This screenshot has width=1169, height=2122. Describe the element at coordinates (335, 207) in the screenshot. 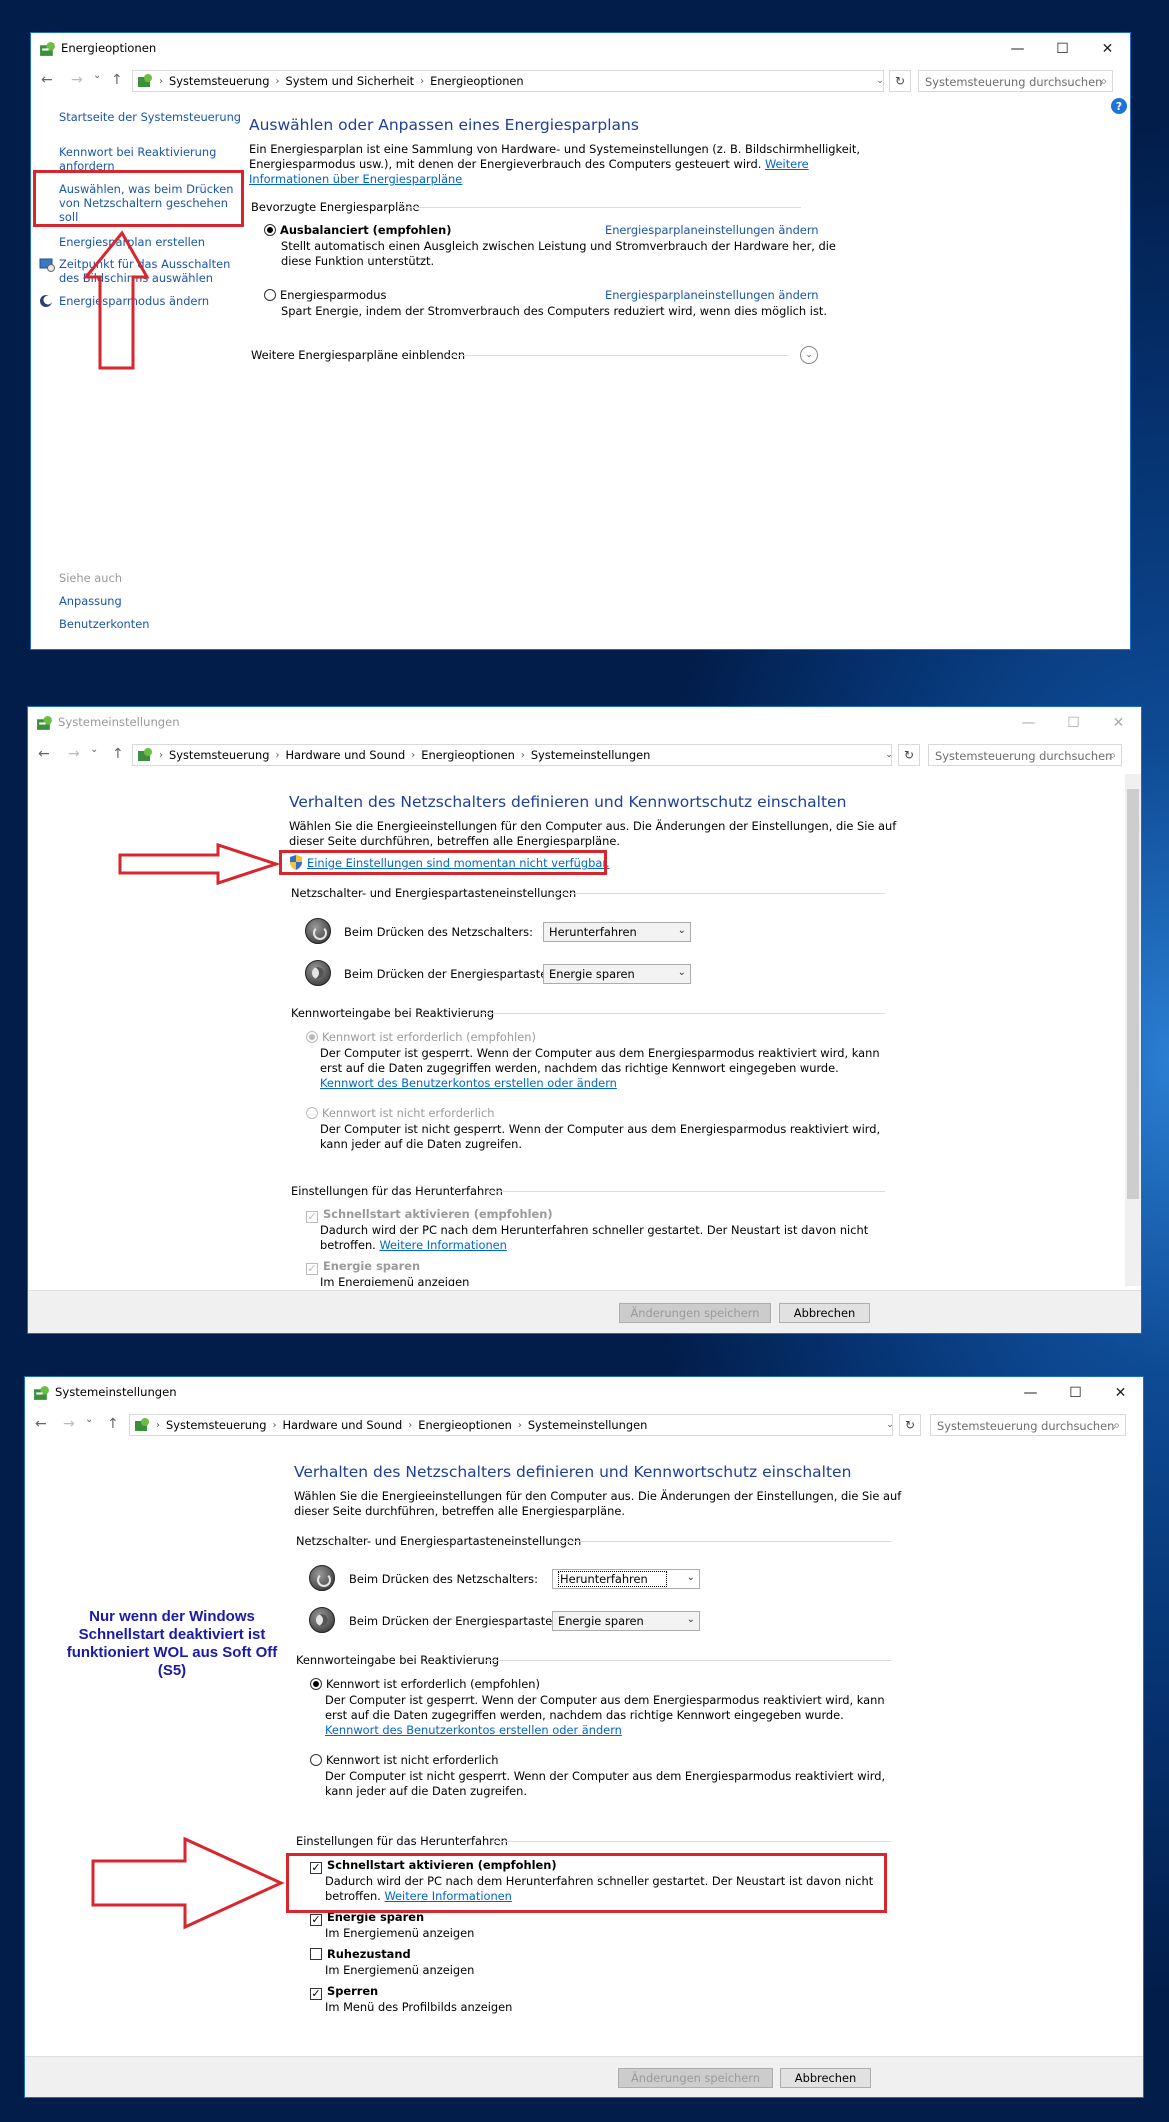

I see `section-bevorzugte-plaene: Bevorzugte Energiesparpläne` at that location.